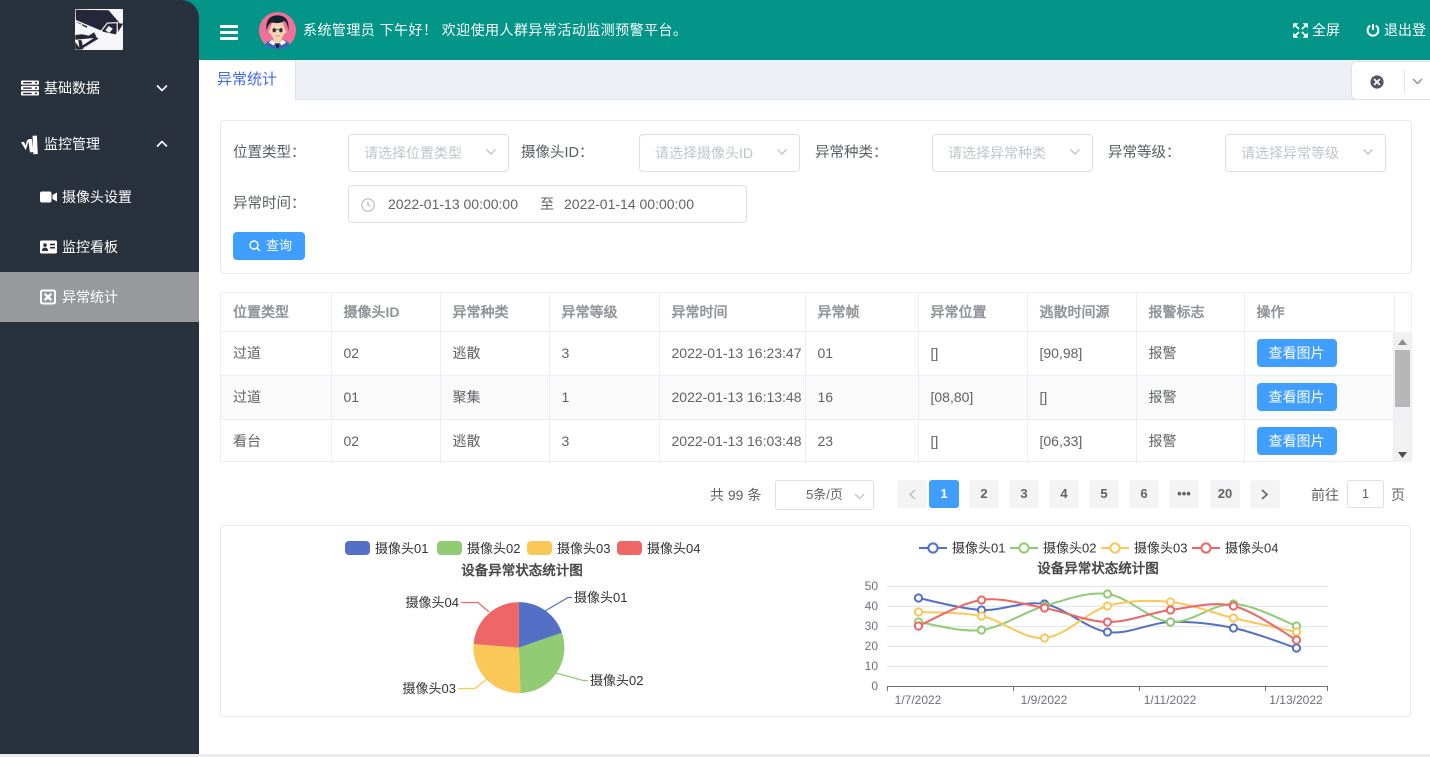 This screenshot has height=757, width=1430. What do you see at coordinates (872, 646) in the screenshot?
I see `svg-text: 20` at bounding box center [872, 646].